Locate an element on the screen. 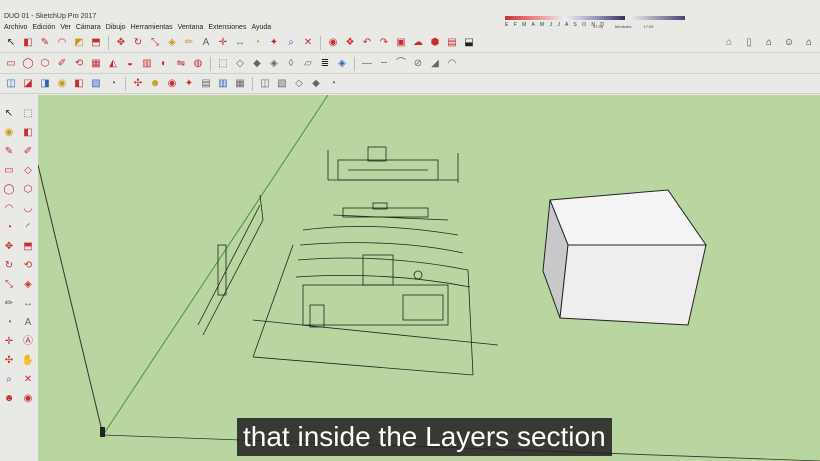 The image size is (820, 461). paint-icon: ◉ is located at coordinates (333, 43).